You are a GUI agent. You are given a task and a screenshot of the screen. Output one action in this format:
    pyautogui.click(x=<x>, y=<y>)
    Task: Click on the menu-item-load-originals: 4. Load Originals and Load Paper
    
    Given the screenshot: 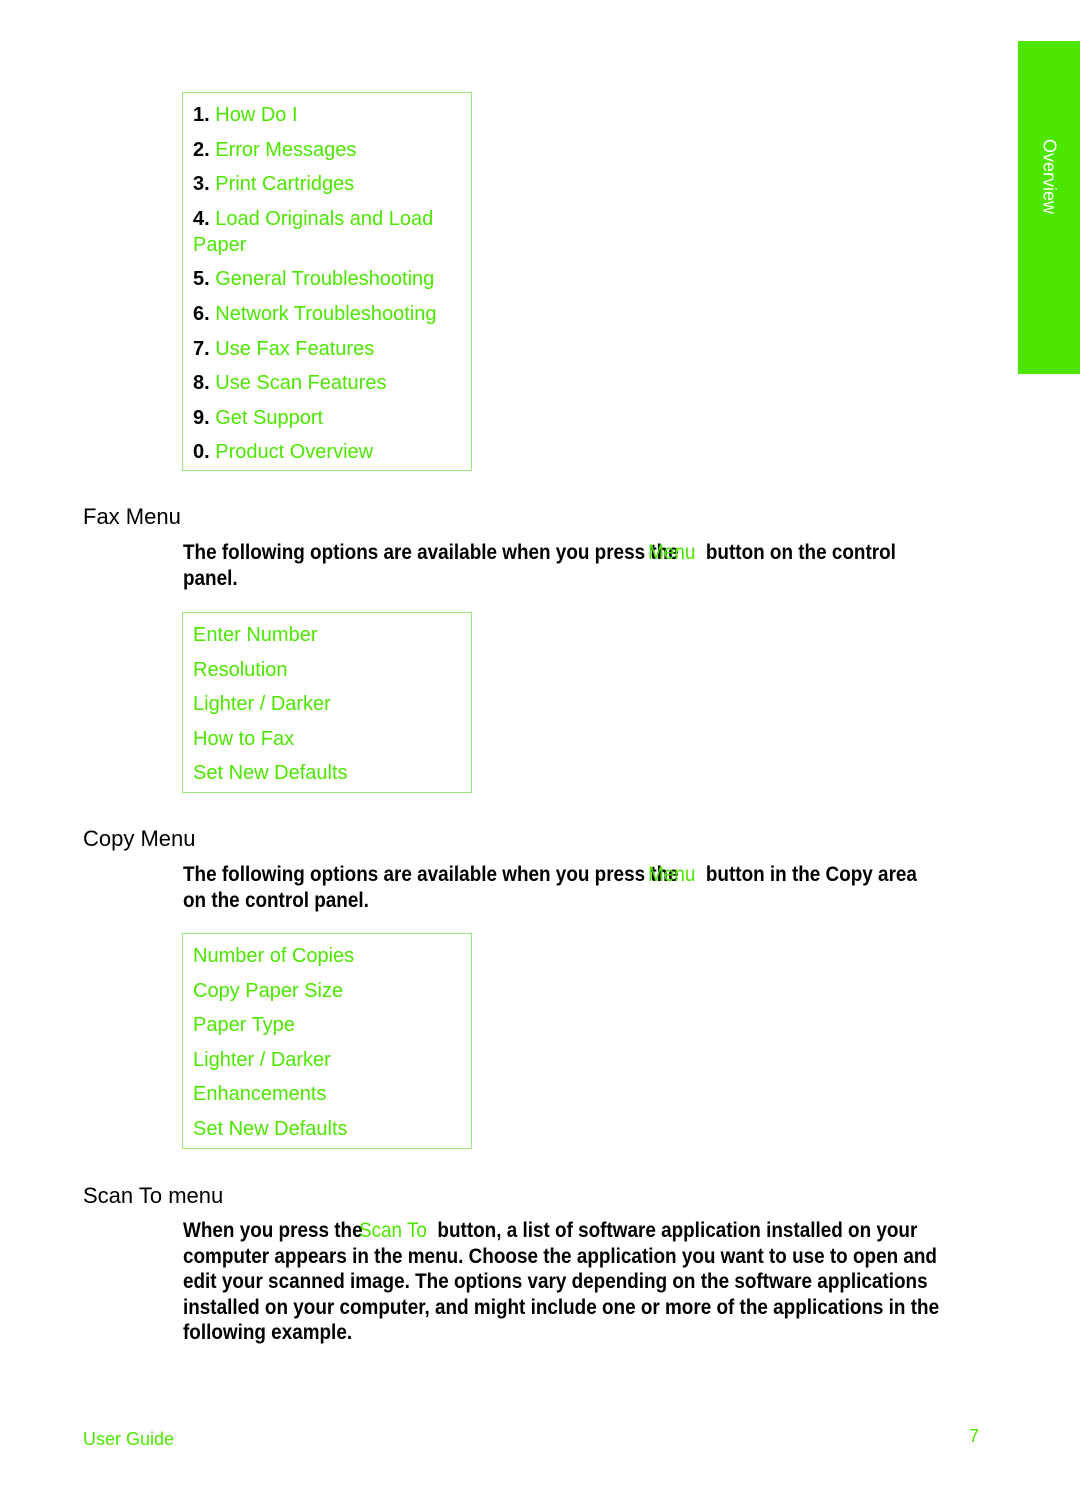 What is the action you would take?
    pyautogui.click(x=327, y=232)
    